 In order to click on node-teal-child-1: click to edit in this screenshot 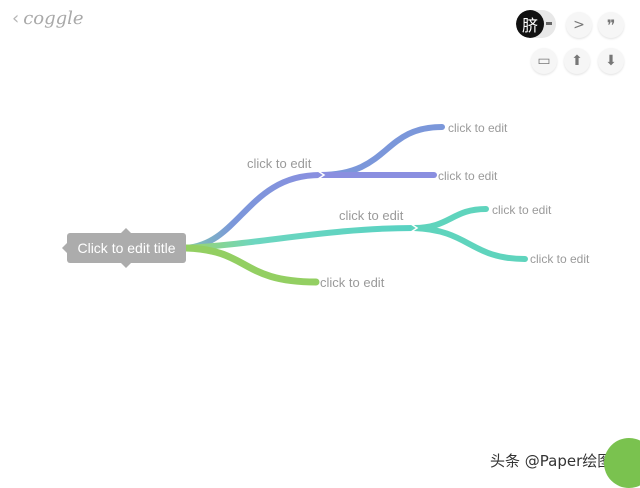, I will do `click(521, 210)`.